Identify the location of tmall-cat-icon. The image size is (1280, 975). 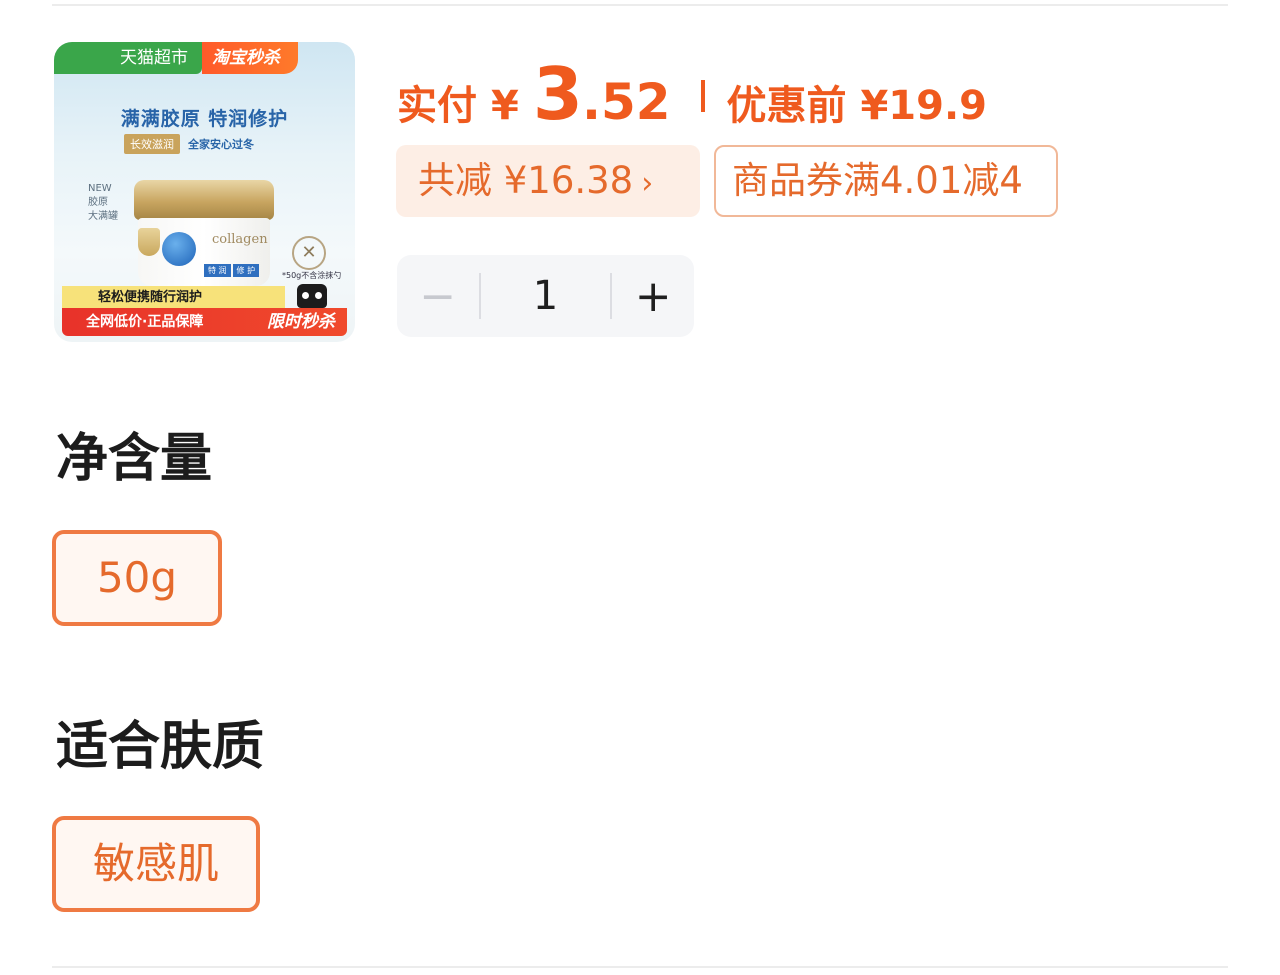
(312, 296).